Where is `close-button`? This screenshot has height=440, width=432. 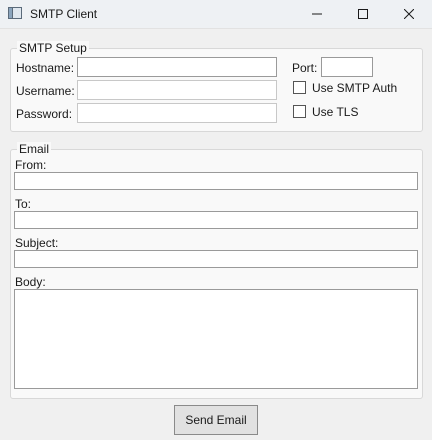
close-button is located at coordinates (409, 14).